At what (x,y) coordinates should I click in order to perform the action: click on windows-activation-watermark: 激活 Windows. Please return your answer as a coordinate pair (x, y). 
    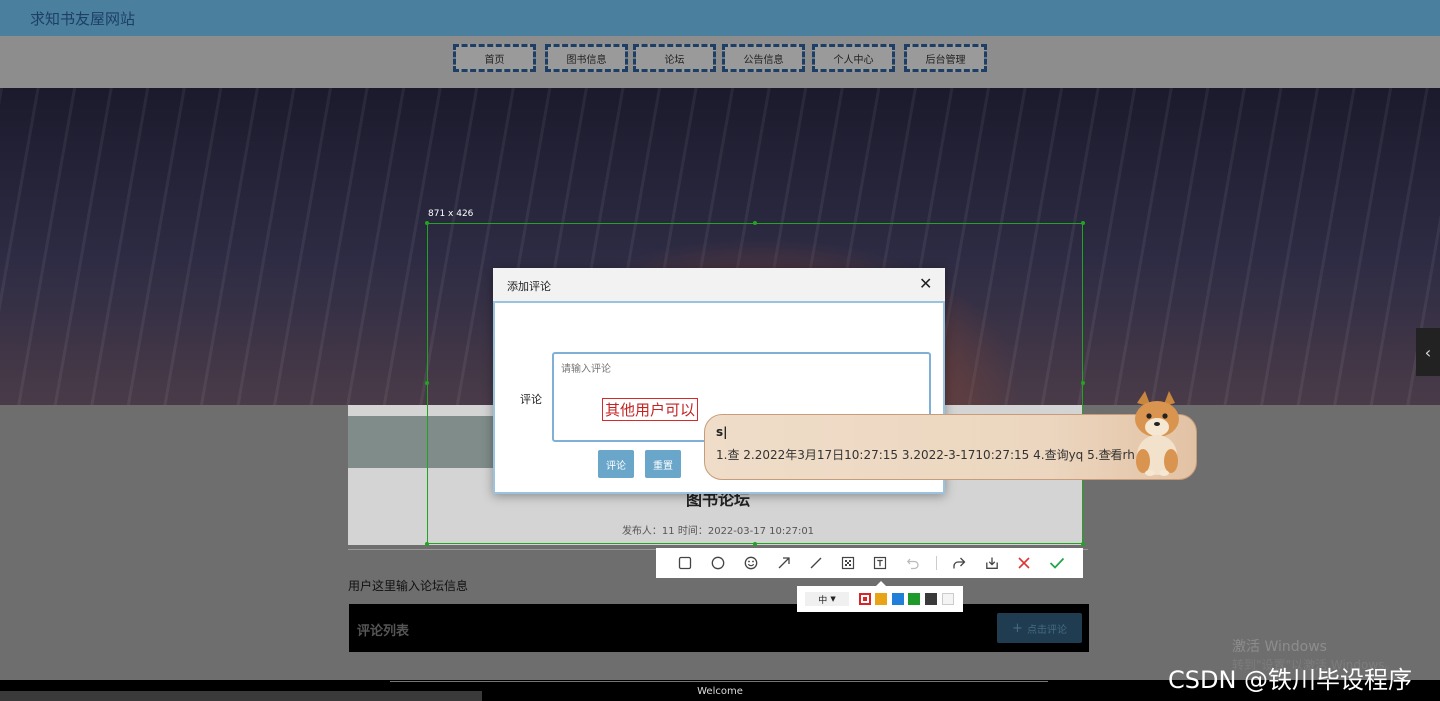
    Looking at the image, I should click on (1279, 647).